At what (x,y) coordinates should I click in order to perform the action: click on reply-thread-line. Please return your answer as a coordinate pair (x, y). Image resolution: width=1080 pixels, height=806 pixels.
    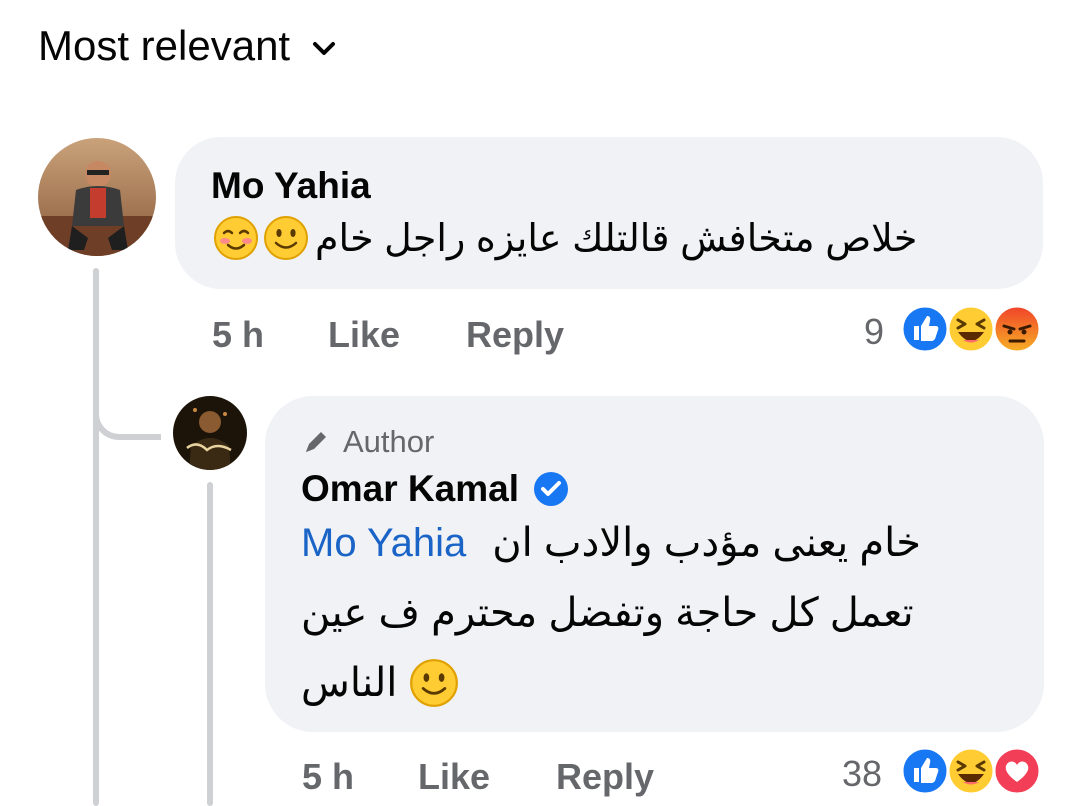
    Looking at the image, I should click on (210, 644).